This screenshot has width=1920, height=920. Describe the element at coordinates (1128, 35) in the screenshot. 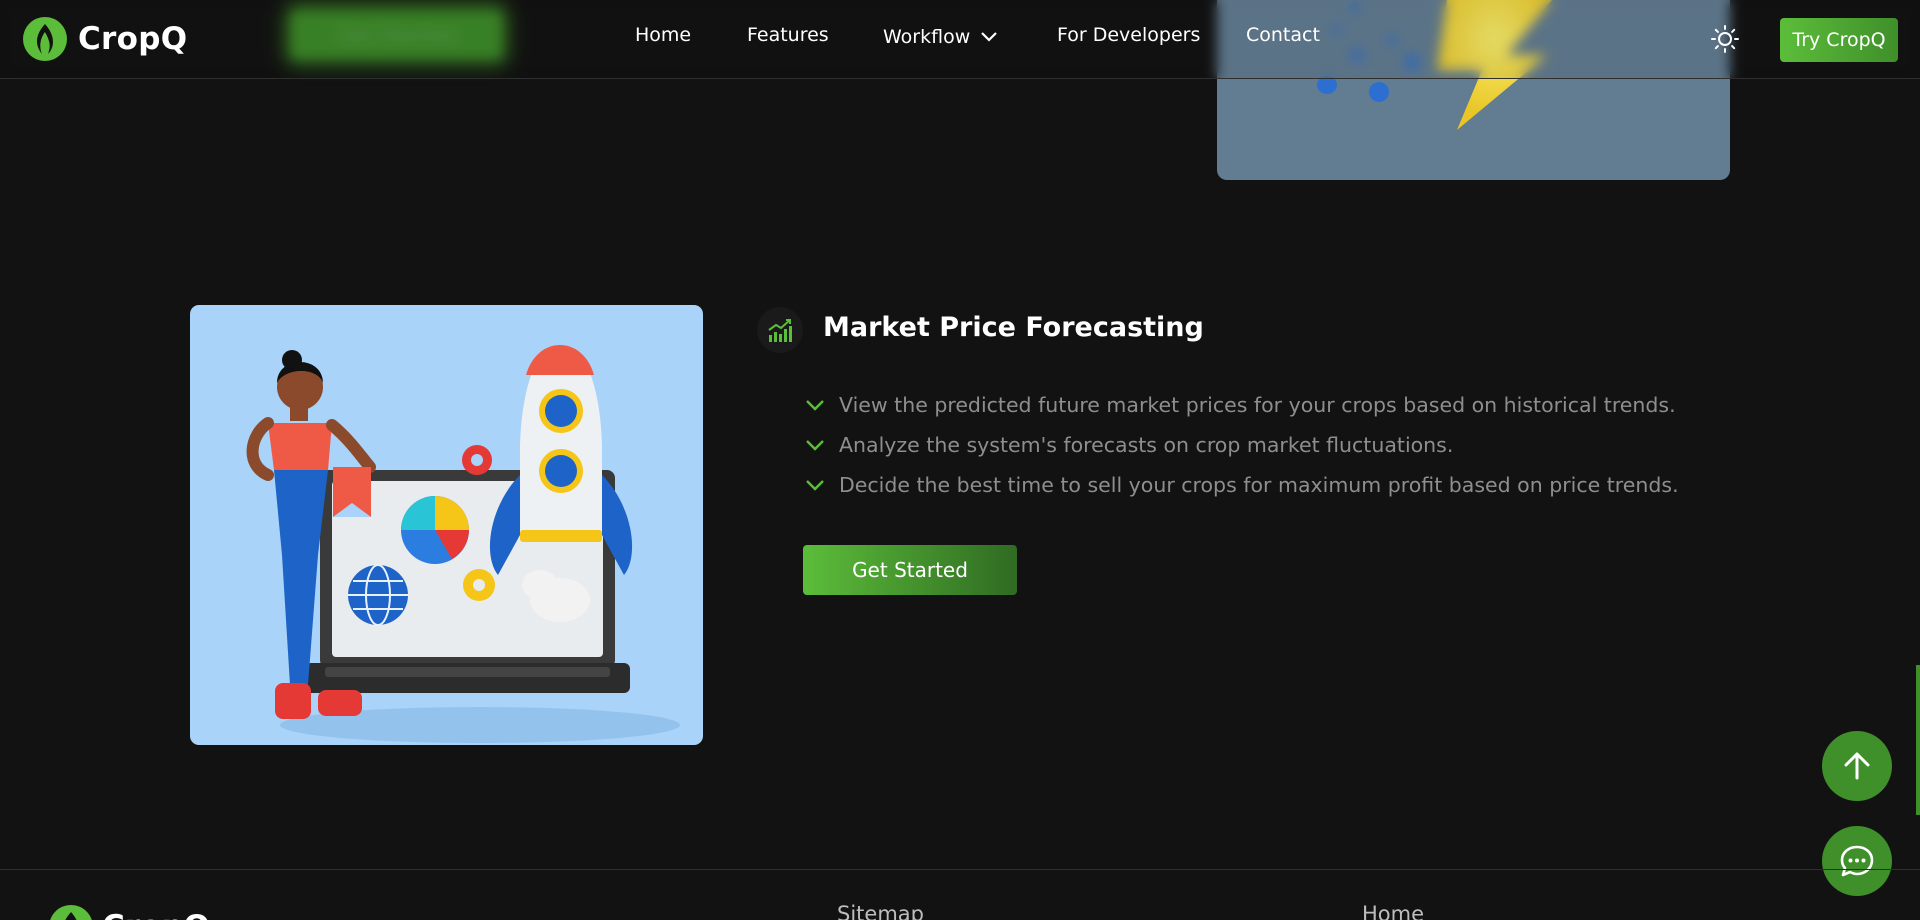

I see `nav-for-developers: For Developers` at that location.